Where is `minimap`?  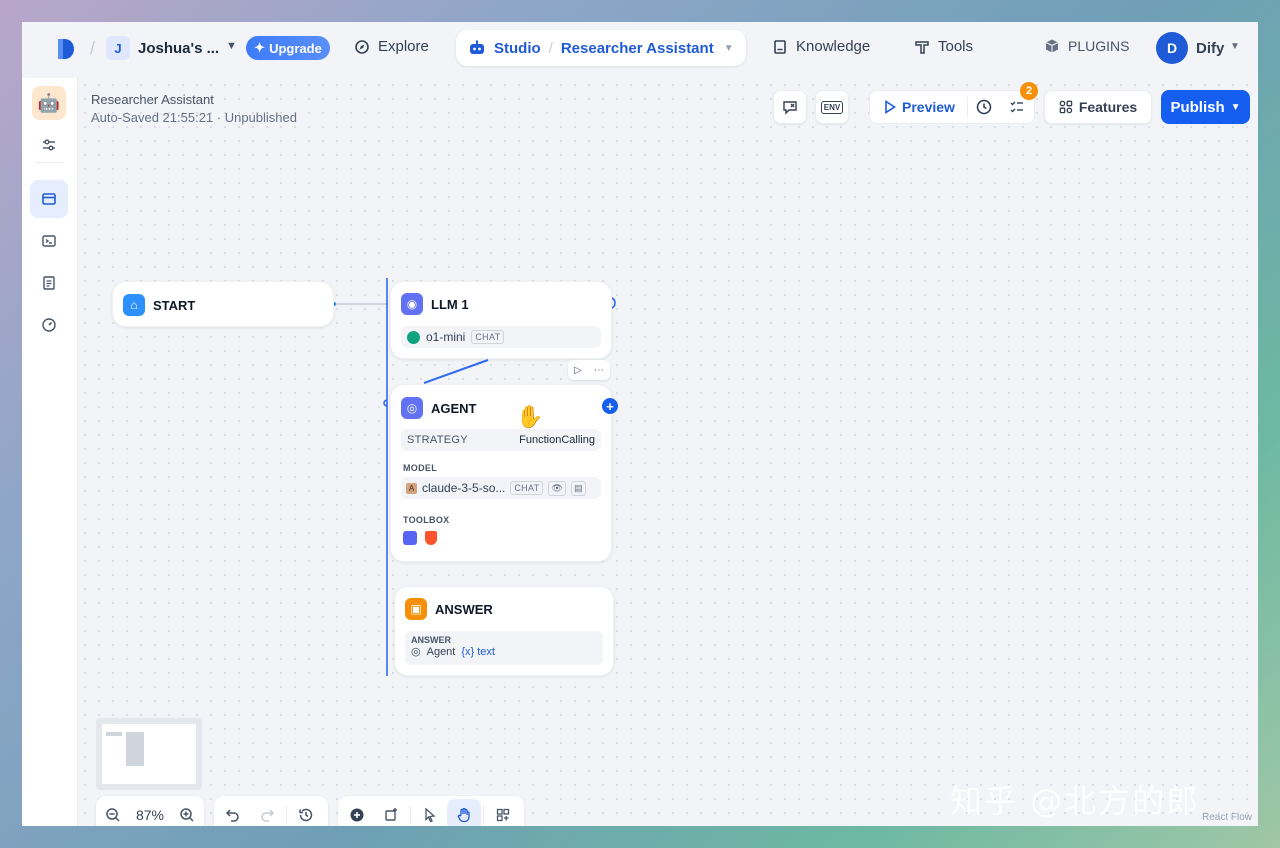
minimap is located at coordinates (149, 754).